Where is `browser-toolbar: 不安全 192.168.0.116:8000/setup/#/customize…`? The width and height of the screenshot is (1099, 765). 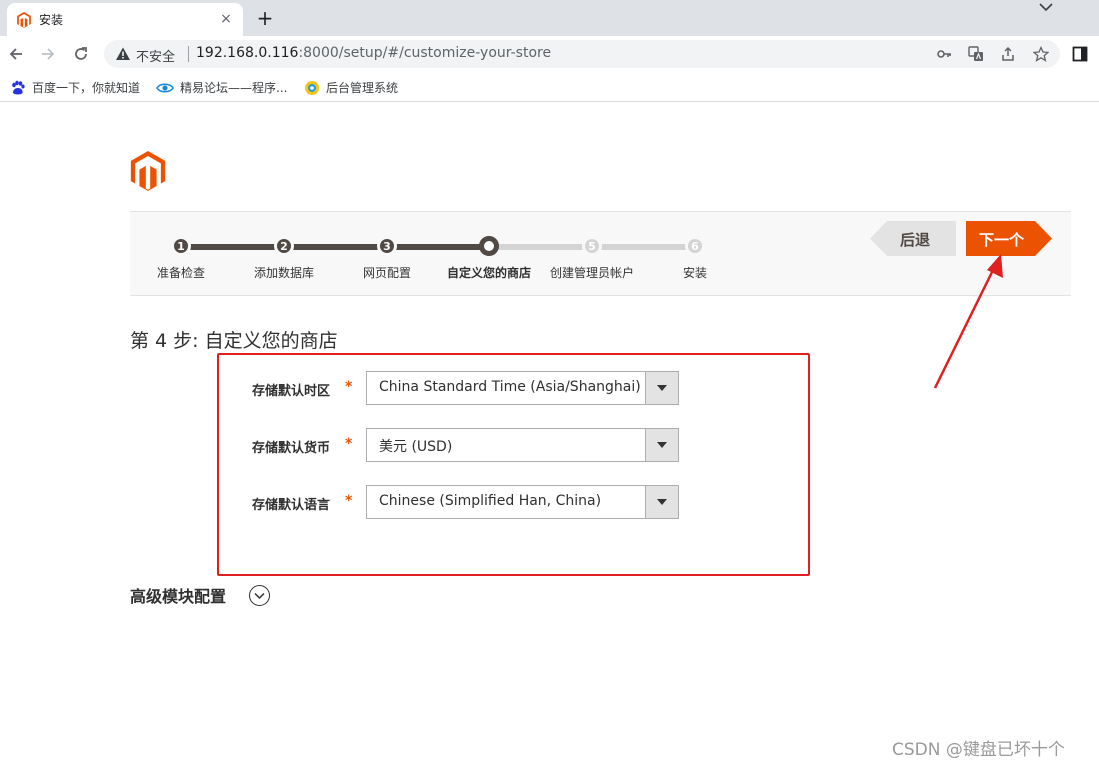 browser-toolbar: 不安全 192.168.0.116:8000/setup/#/customize… is located at coordinates (549, 54).